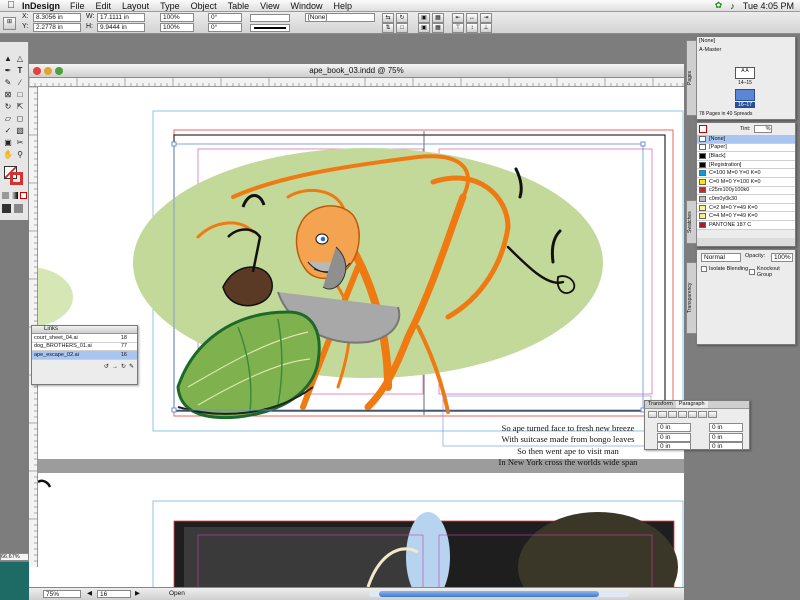  Describe the element at coordinates (343, 6) in the screenshot. I see `menu-help: Help` at that location.